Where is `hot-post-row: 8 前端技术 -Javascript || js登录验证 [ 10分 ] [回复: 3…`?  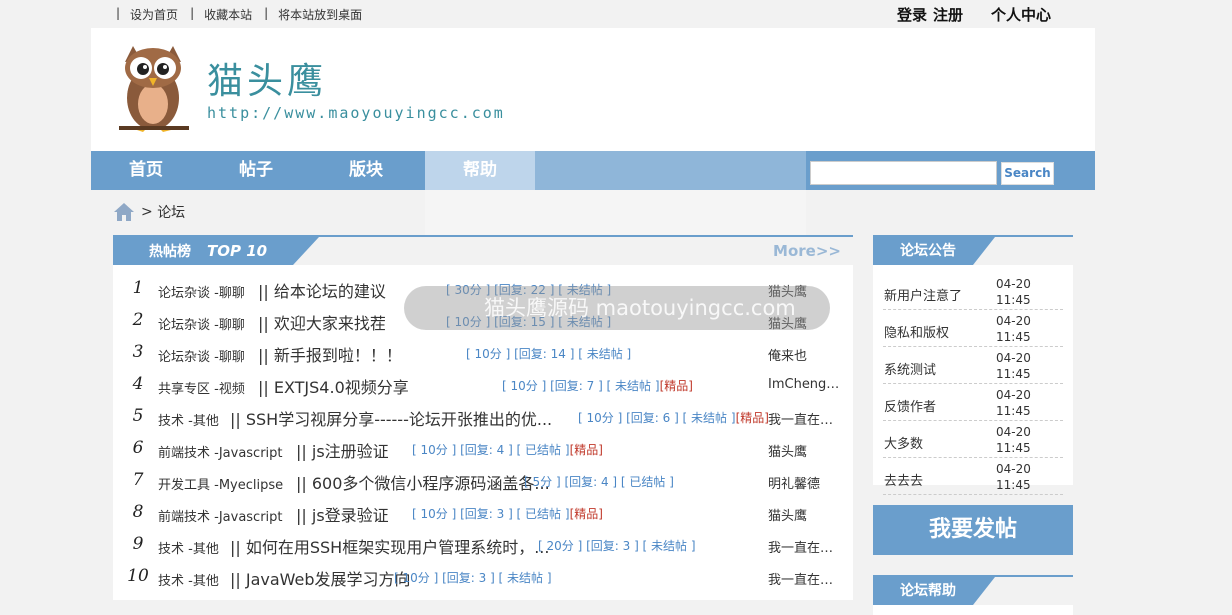
hot-post-row: 8 前端技术 -Javascript || js登录验证 [ 10分 ] [回复: 3… is located at coordinates (483, 513).